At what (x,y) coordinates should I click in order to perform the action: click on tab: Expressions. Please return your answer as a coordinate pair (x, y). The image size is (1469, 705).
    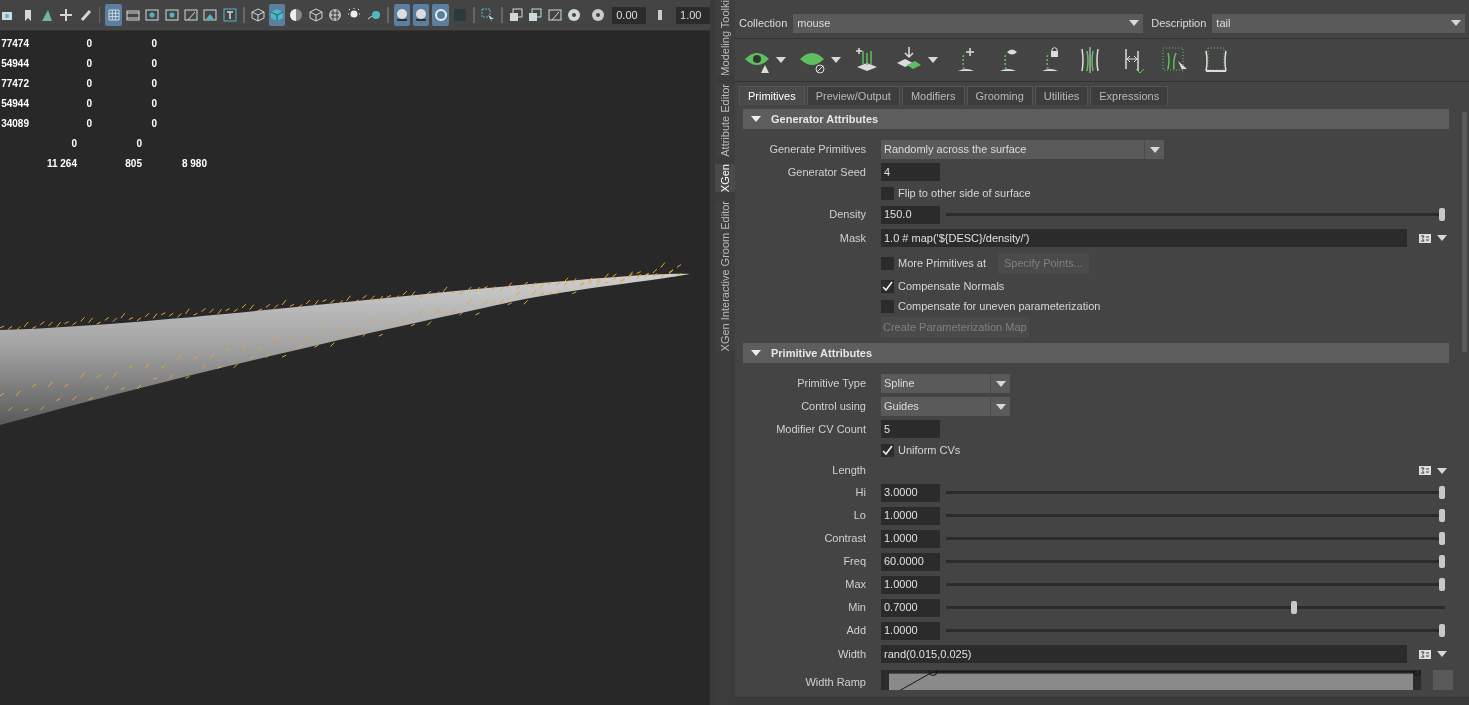
    Looking at the image, I should click on (1129, 95).